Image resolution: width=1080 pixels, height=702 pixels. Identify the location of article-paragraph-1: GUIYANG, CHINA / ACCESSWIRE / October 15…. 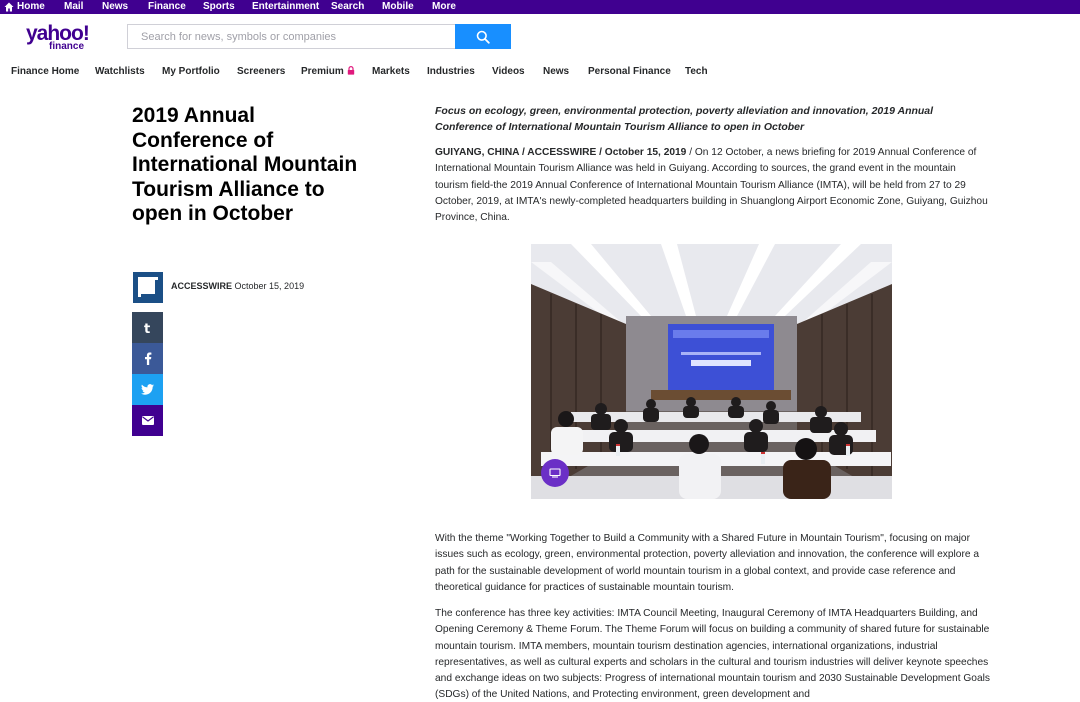
(712, 185).